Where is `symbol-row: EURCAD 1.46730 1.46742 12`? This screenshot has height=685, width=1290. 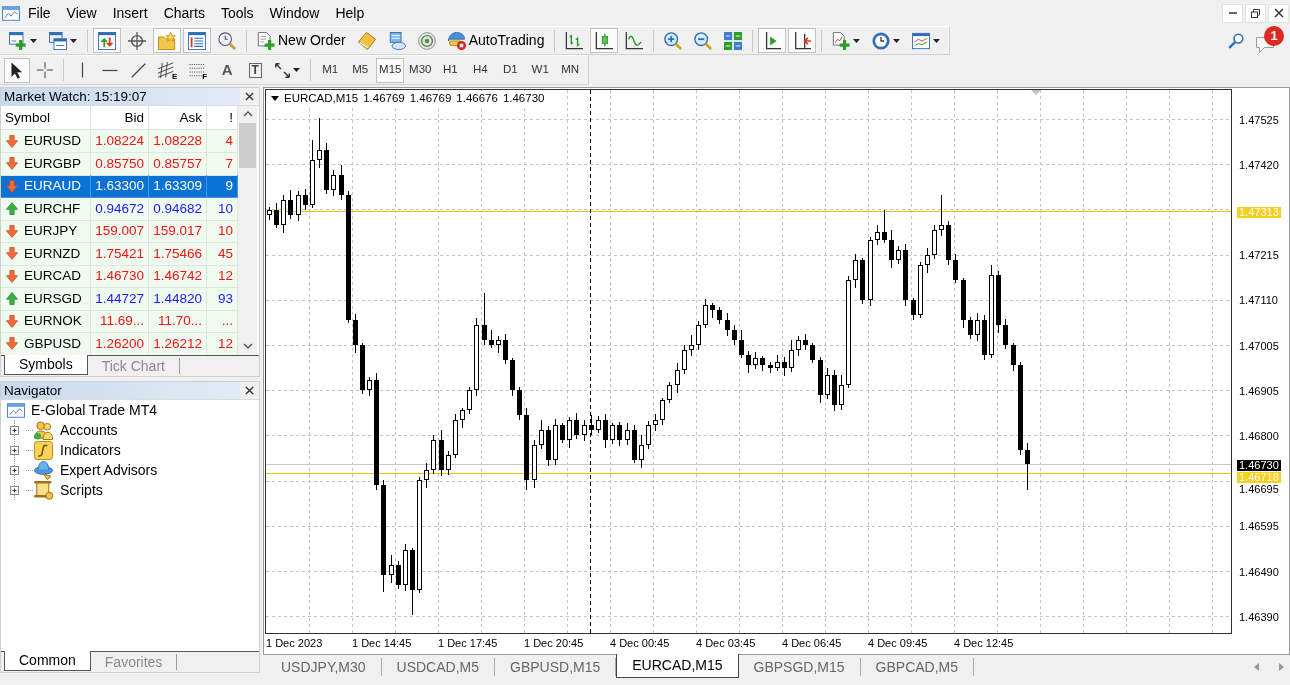 symbol-row: EURCAD 1.46730 1.46742 12 is located at coordinates (119, 276).